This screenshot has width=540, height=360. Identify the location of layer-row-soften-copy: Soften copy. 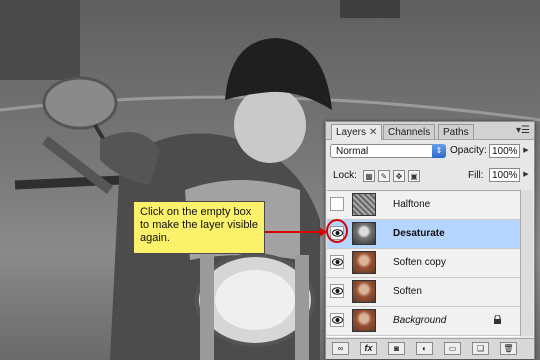
(423, 263).